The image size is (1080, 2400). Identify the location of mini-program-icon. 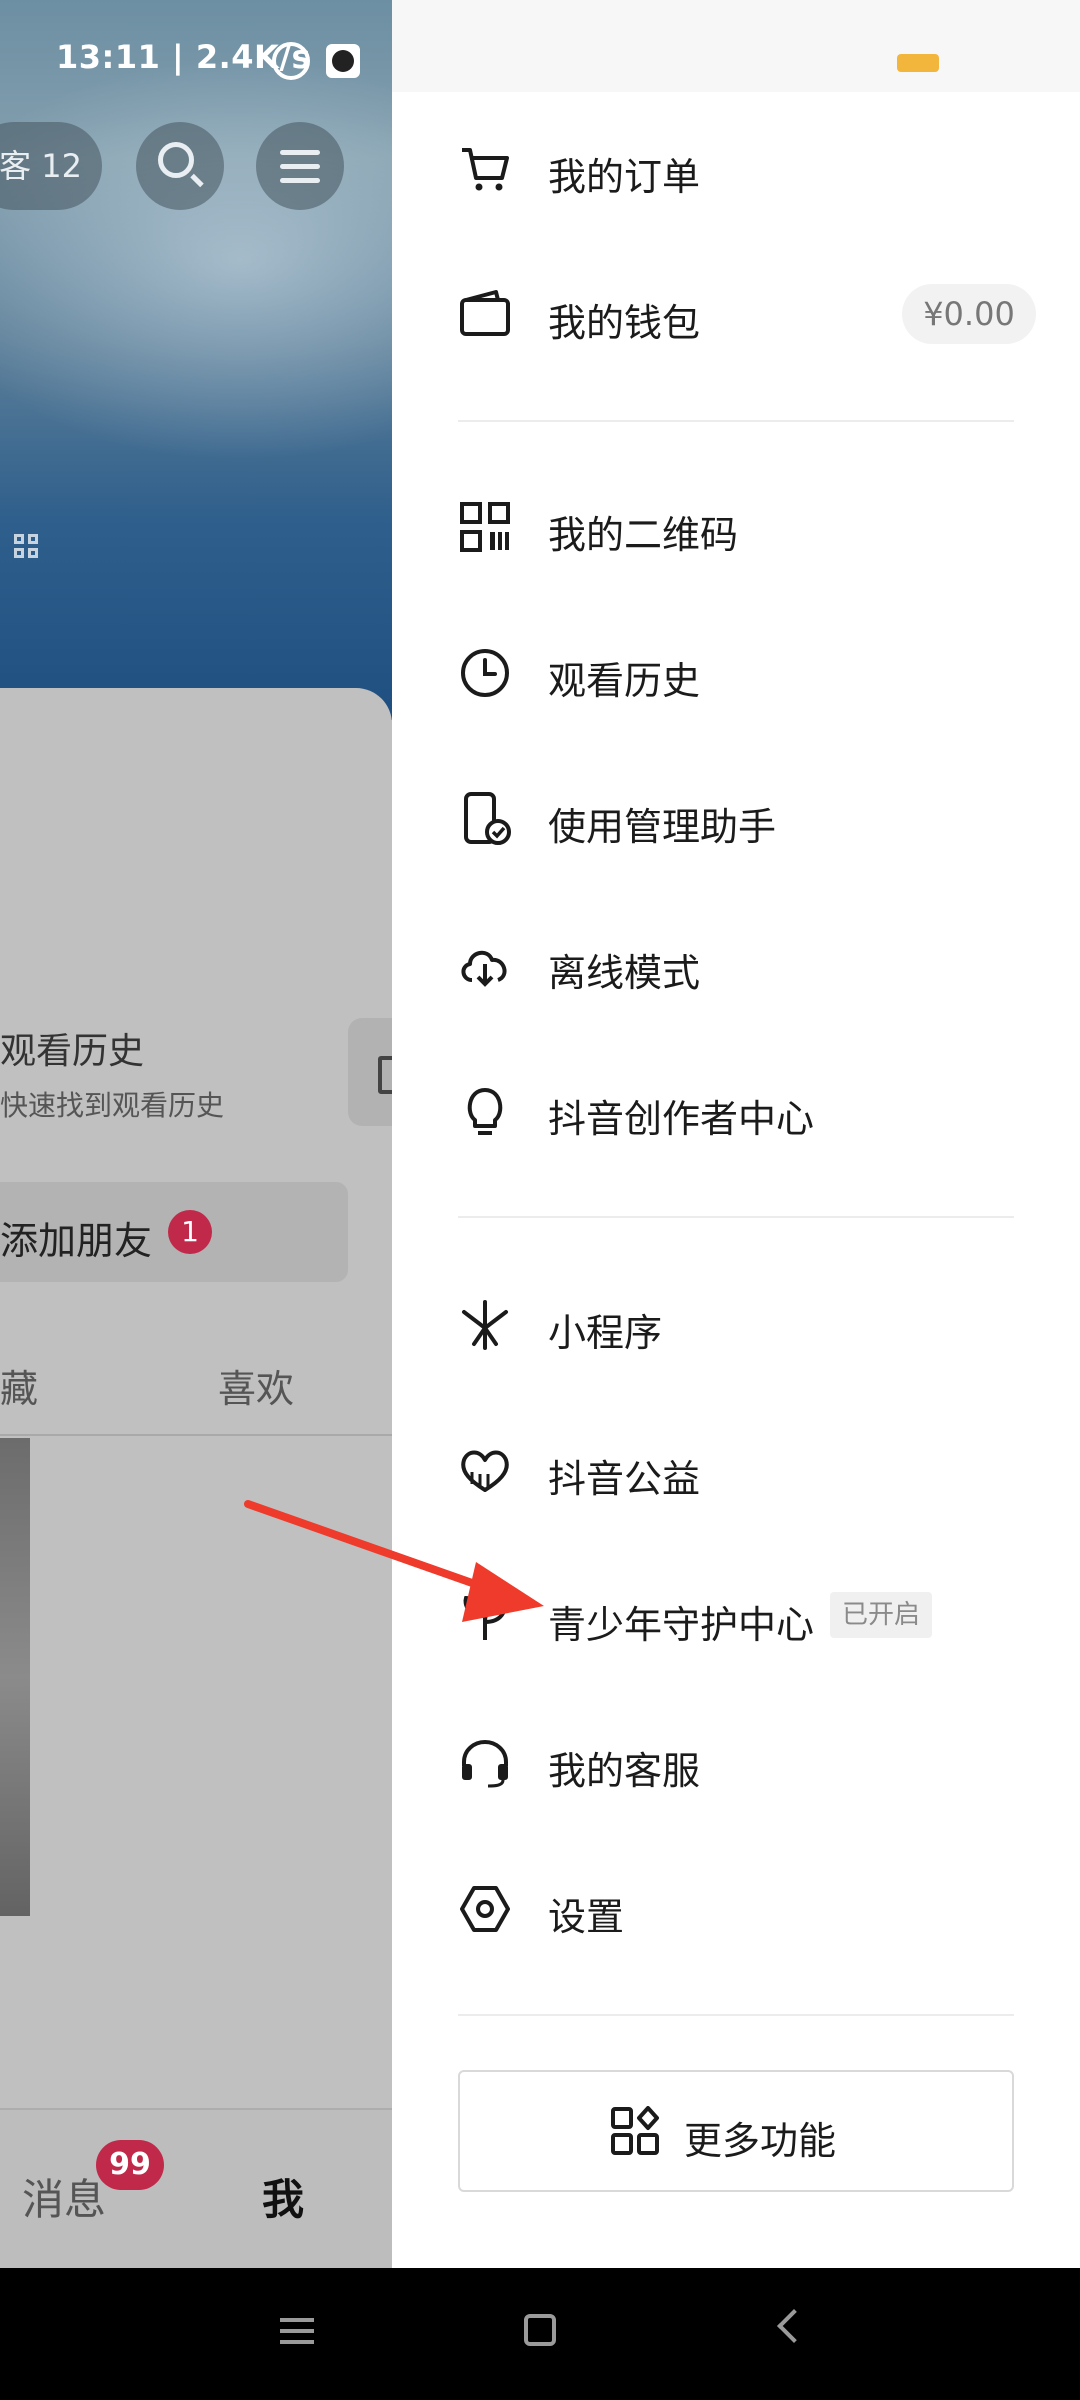
(485, 1325).